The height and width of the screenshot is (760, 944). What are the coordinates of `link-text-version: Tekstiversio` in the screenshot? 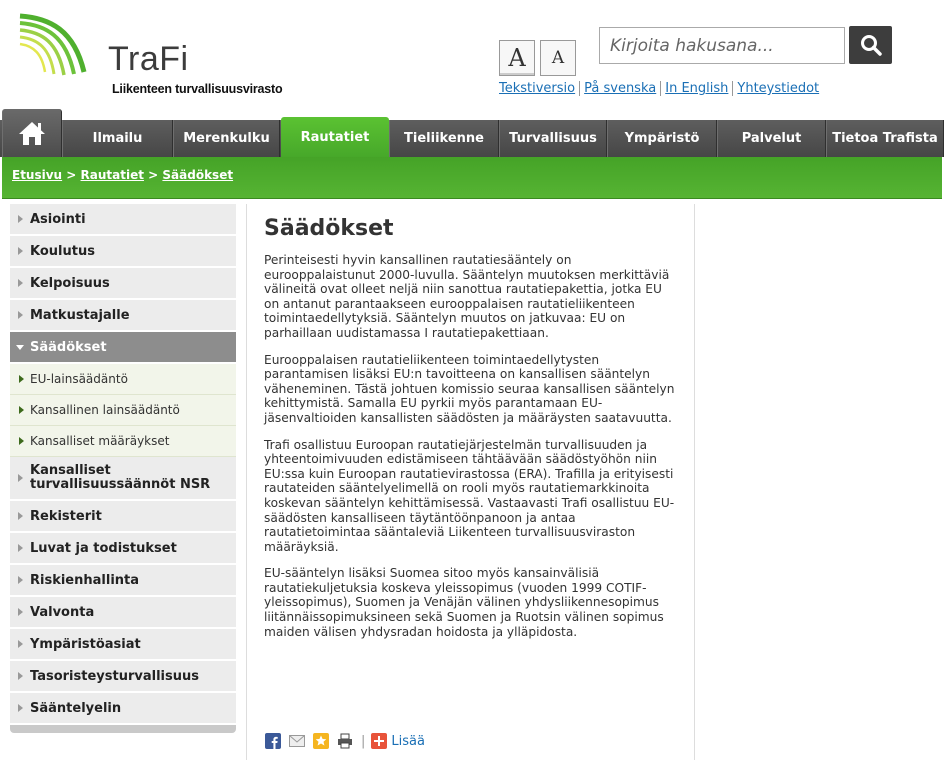 It's located at (537, 88).